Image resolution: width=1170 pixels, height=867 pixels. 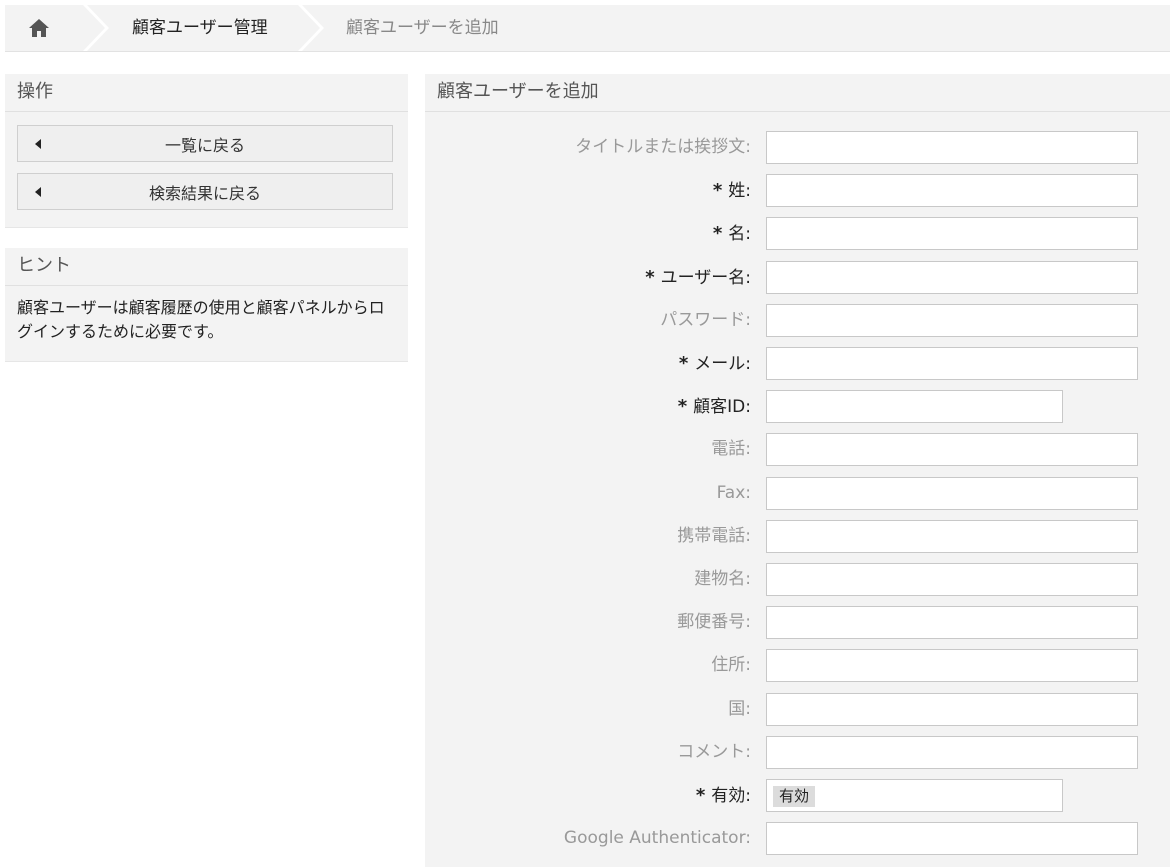 I want to click on form-row-phone: 電話:, so click(x=797, y=449).